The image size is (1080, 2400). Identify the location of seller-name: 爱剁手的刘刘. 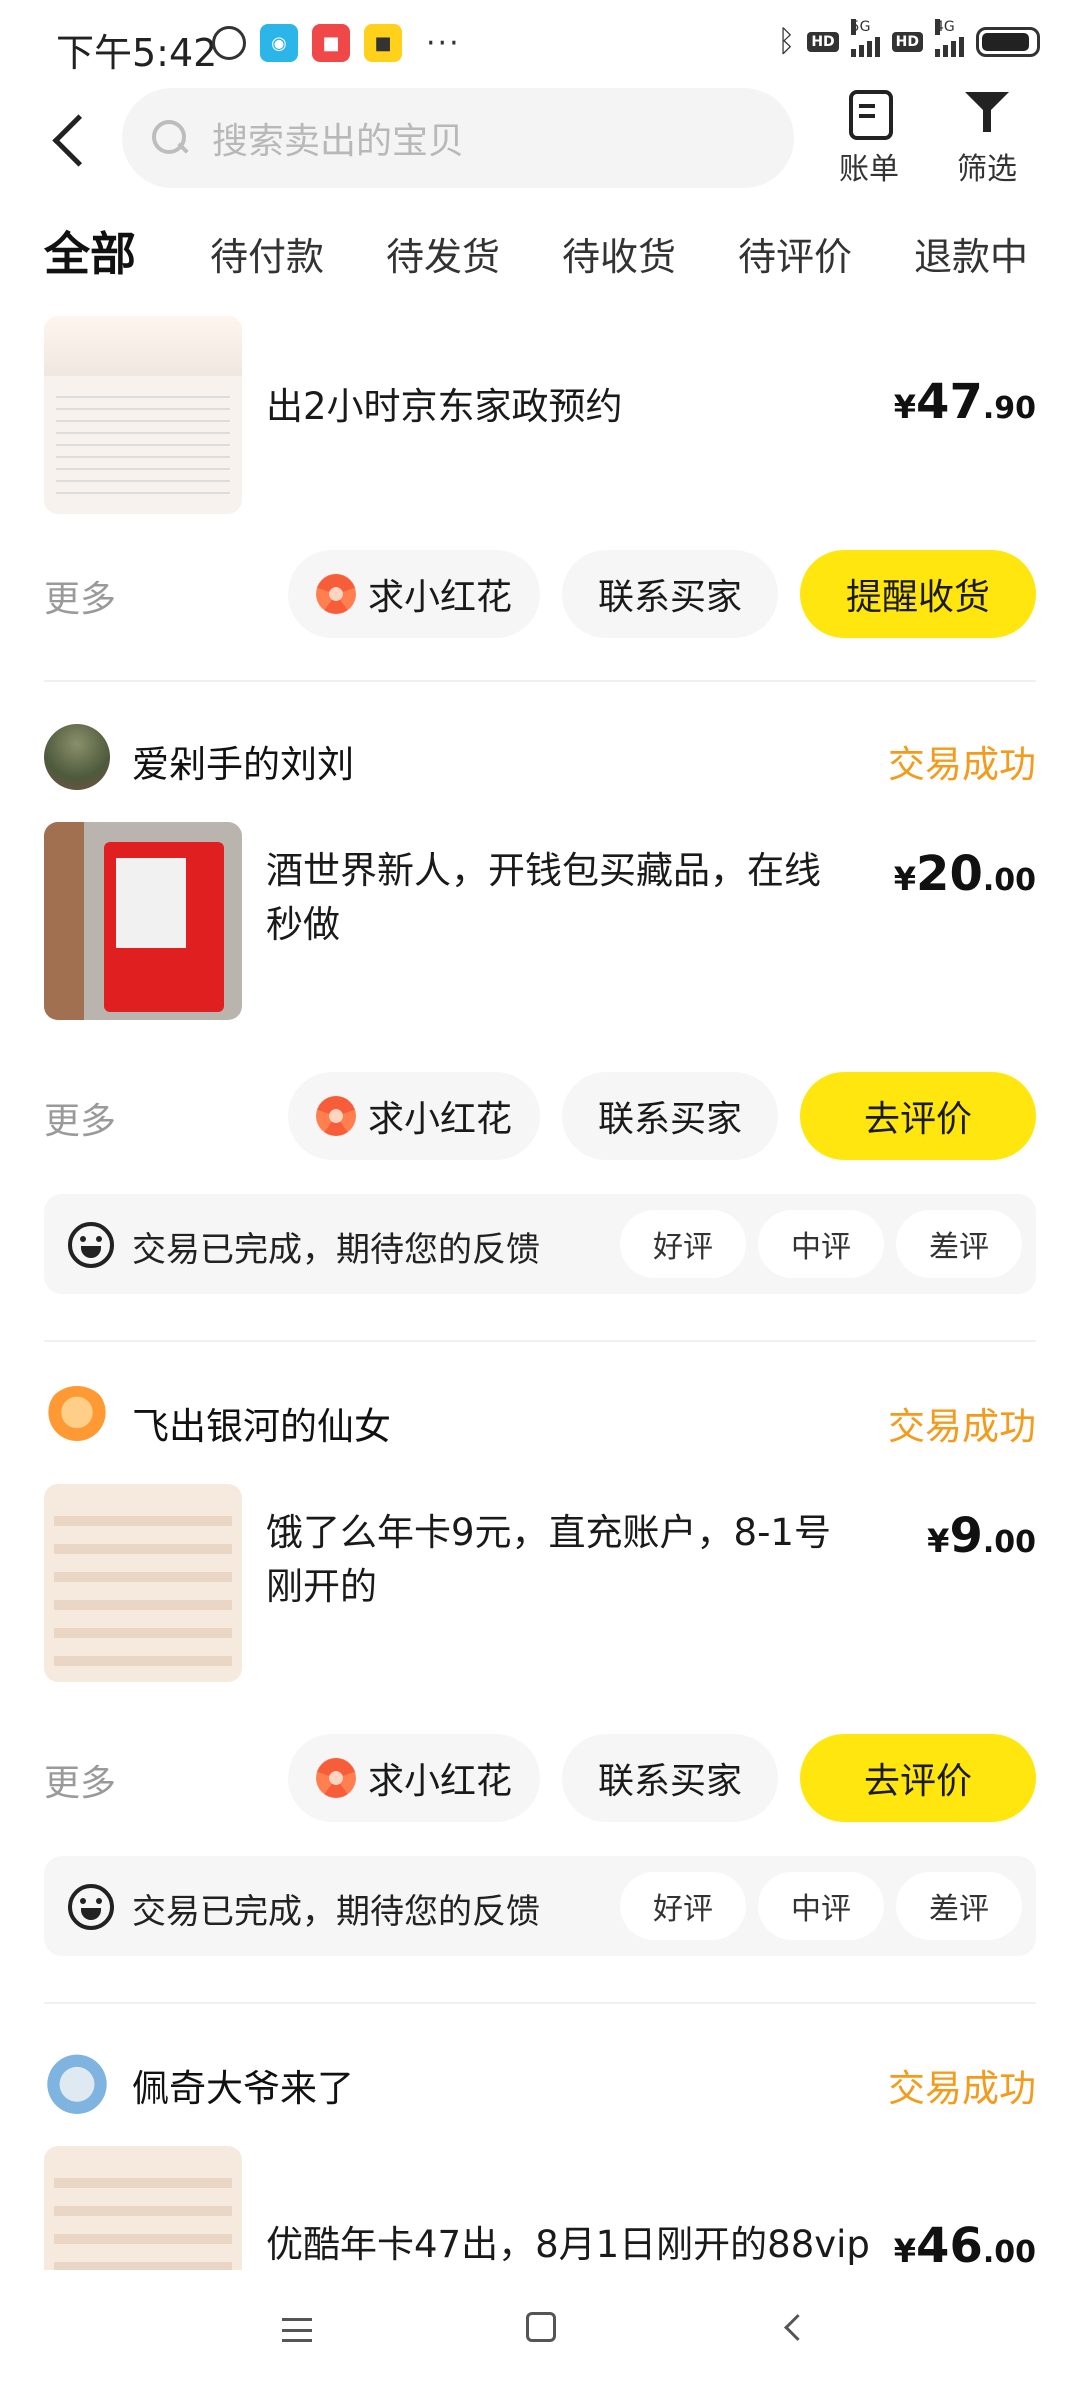
(243, 761).